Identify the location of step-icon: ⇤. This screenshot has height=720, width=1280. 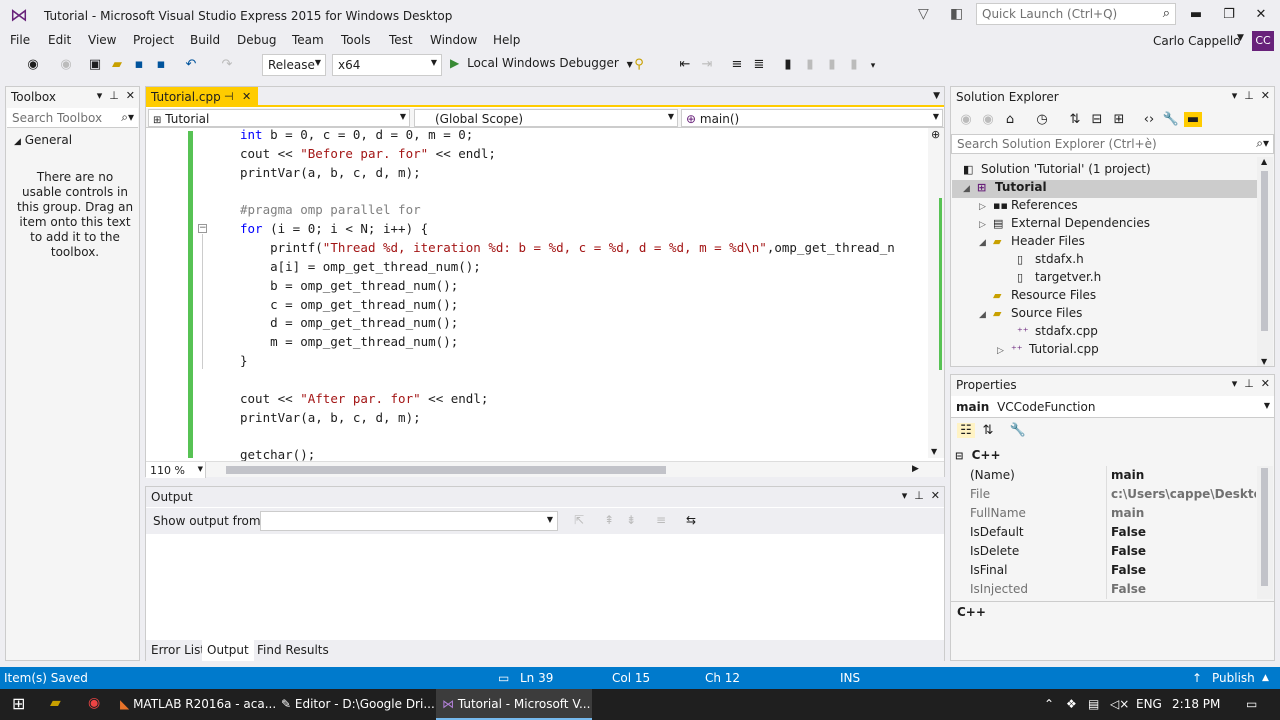
(685, 64).